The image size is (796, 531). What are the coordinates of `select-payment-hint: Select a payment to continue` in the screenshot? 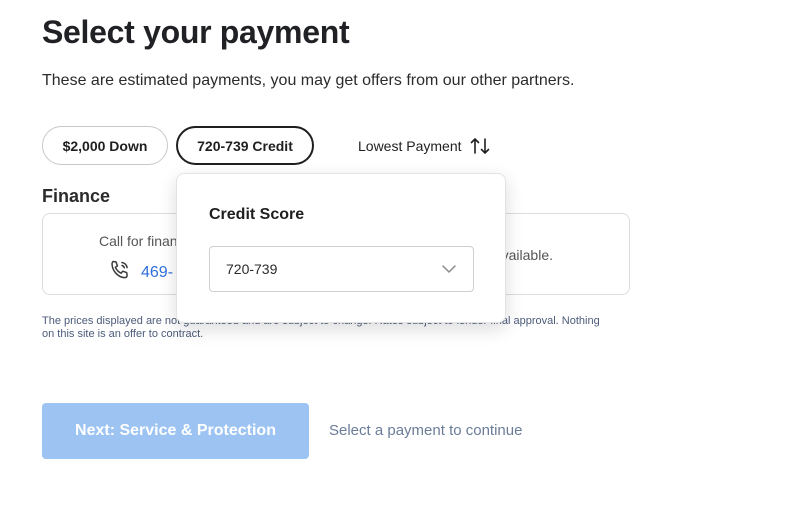 It's located at (426, 430).